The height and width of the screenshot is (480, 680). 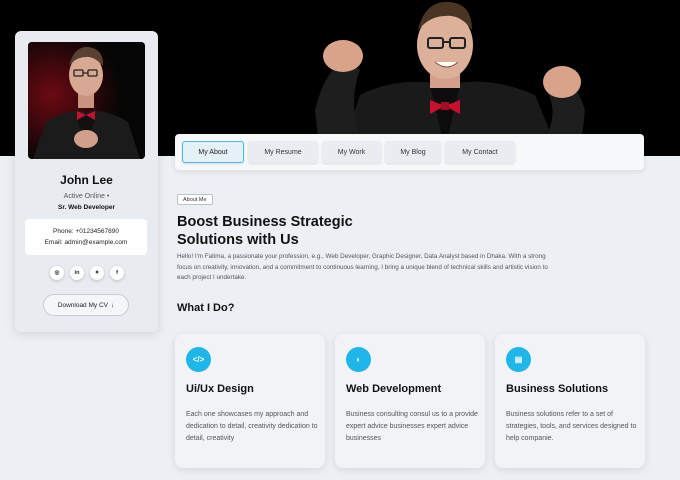 I want to click on tab-my-work: My Work, so click(x=351, y=152).